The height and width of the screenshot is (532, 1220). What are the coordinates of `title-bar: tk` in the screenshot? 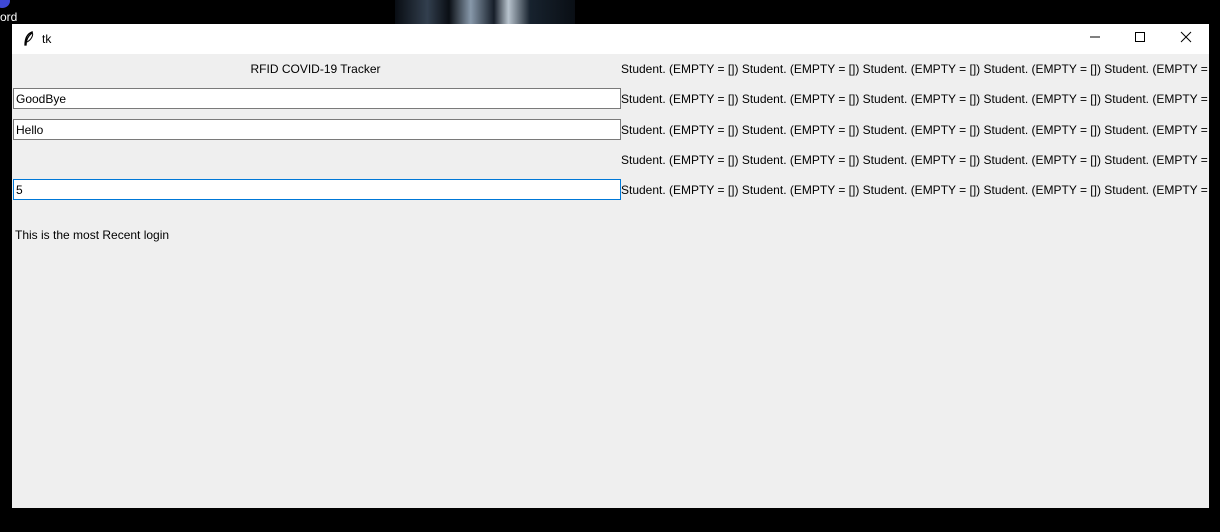 It's located at (610, 39).